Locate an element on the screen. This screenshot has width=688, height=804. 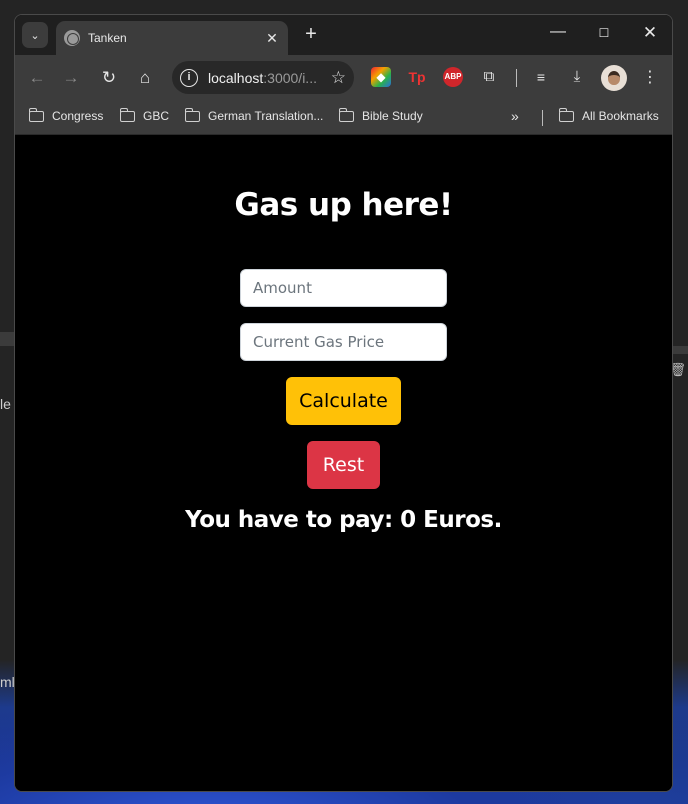
desktop-panel-right is located at coordinates (680, 350).